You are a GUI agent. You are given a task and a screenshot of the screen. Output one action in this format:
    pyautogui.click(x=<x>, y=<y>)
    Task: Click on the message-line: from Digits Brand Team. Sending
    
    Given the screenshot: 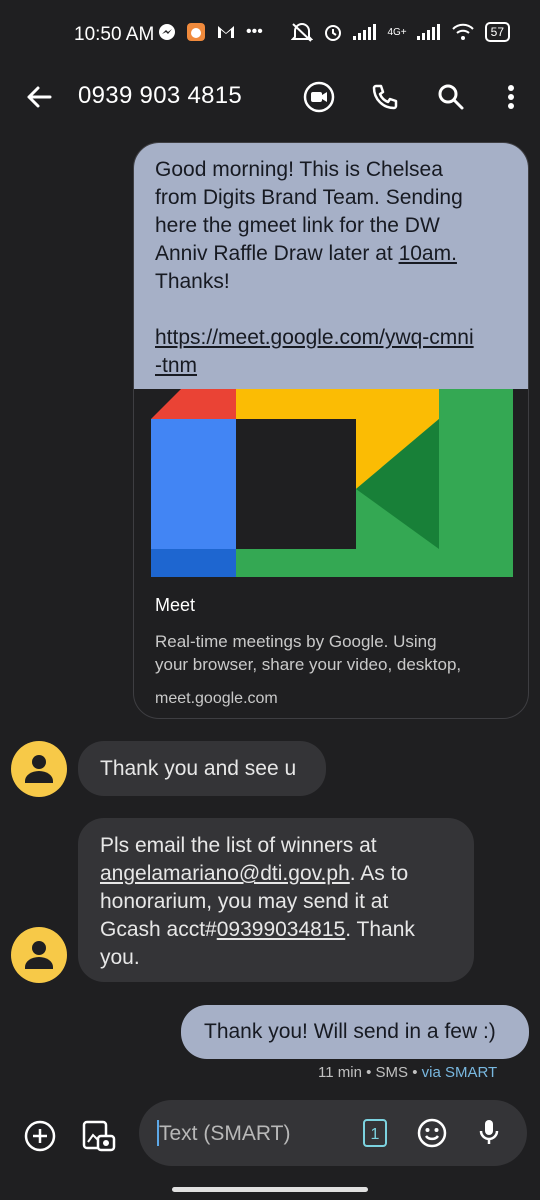 What is the action you would take?
    pyautogui.click(x=309, y=197)
    